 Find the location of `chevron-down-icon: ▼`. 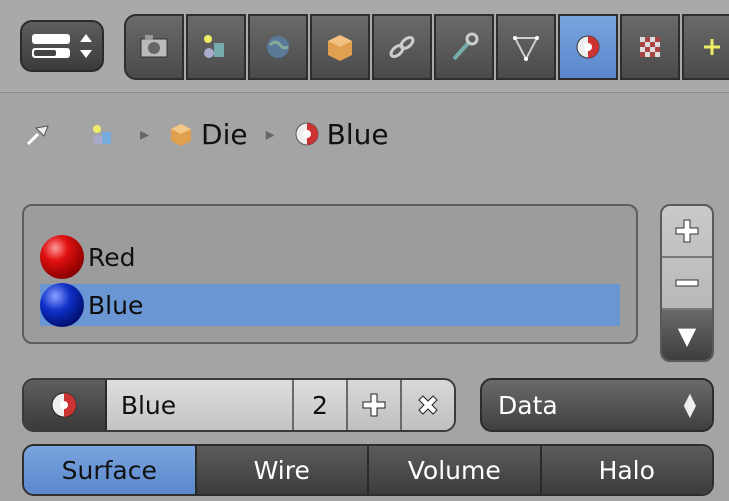

chevron-down-icon: ▼ is located at coordinates (687, 336).